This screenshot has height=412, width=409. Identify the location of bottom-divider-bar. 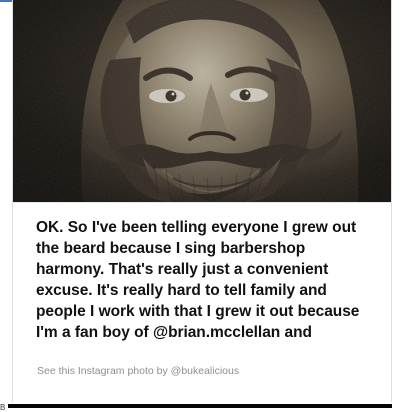
(200, 406).